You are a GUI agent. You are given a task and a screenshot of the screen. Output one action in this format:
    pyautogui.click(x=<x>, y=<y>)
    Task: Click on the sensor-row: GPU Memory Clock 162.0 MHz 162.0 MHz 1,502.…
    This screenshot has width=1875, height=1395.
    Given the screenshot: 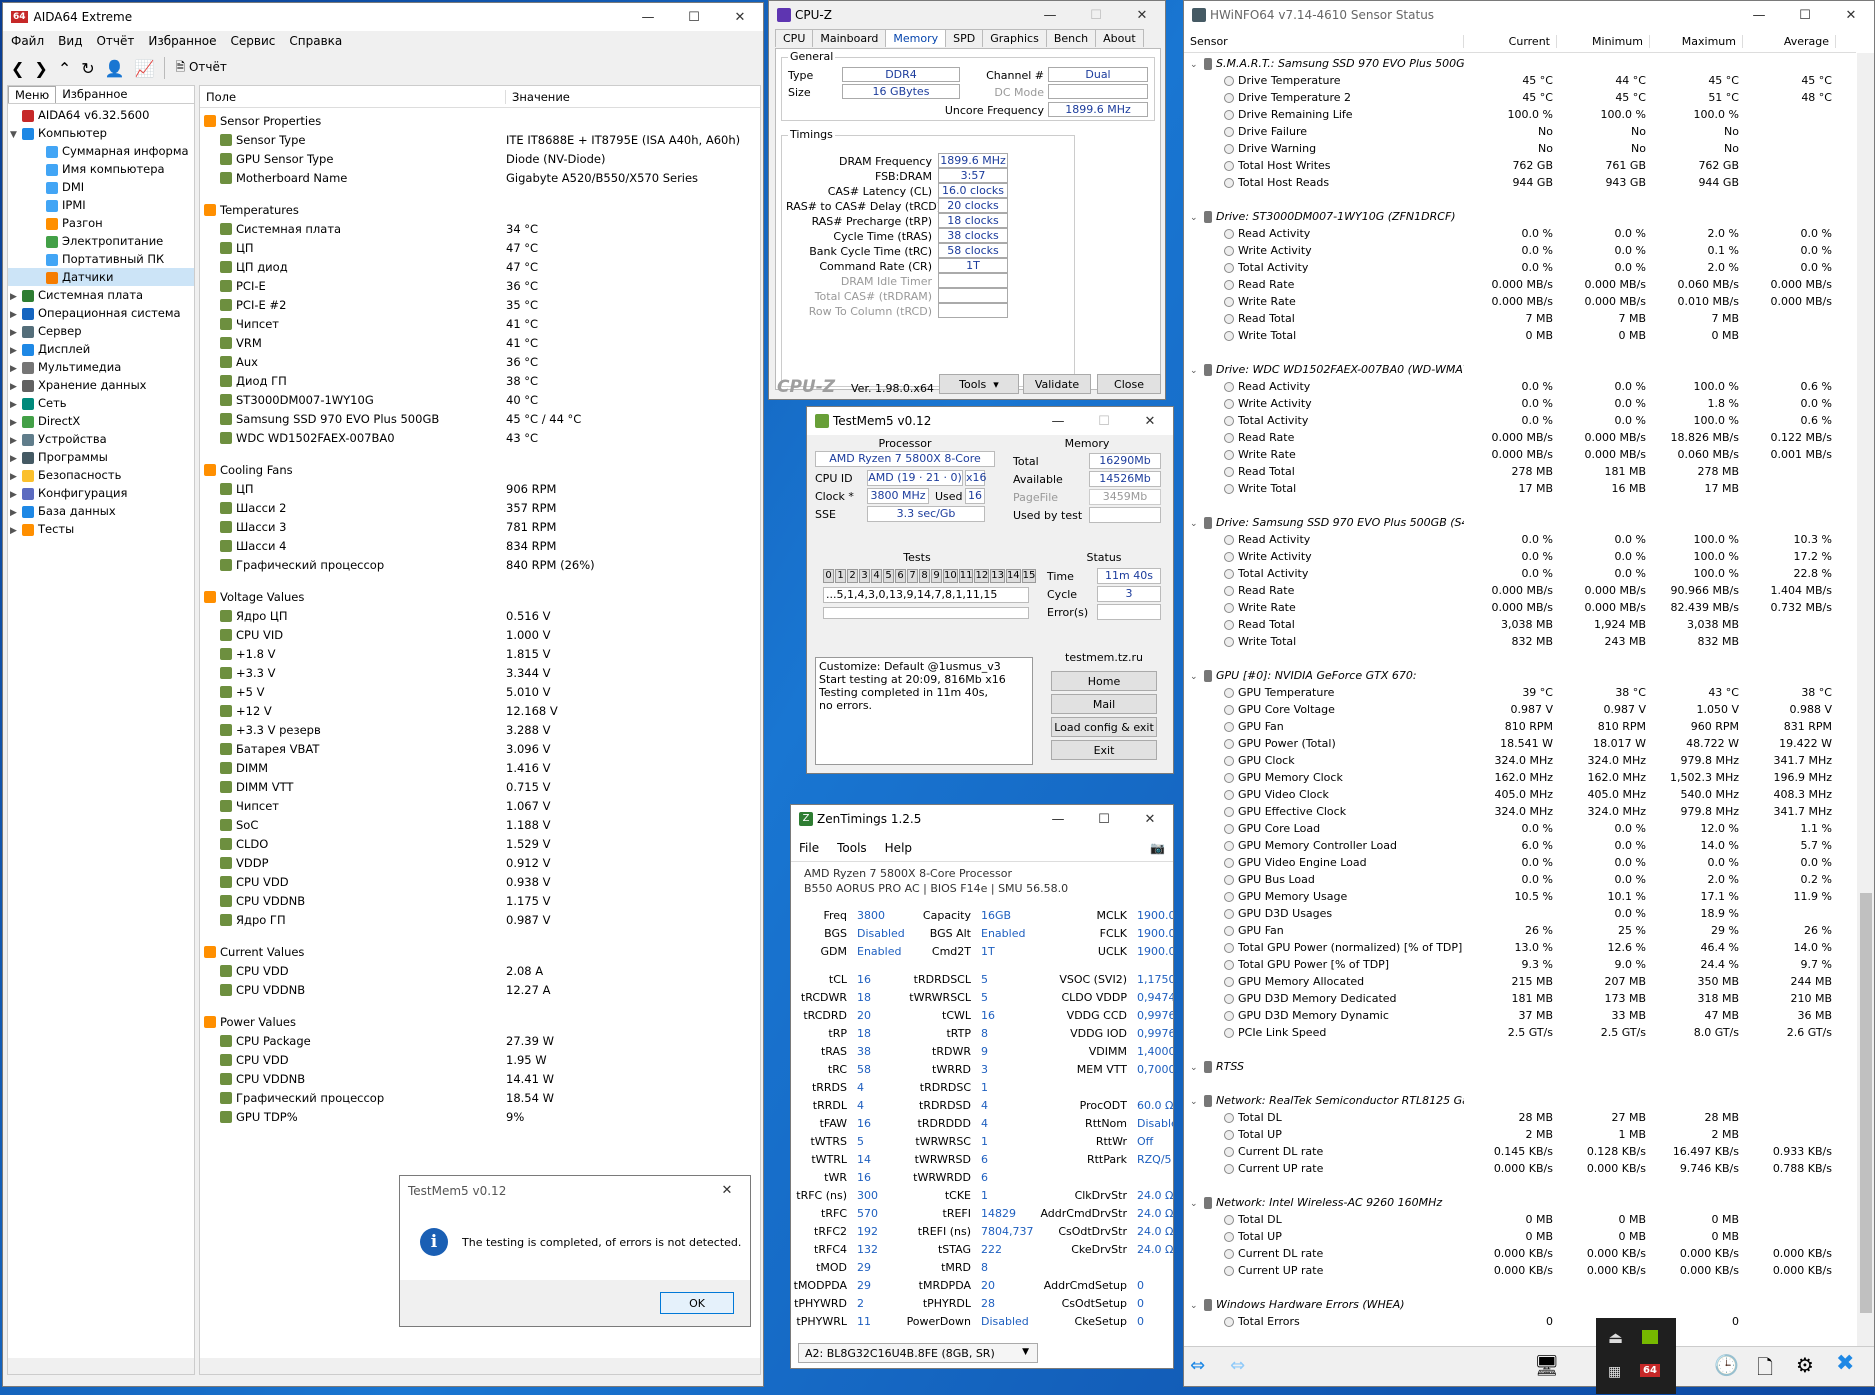 What is the action you would take?
    pyautogui.click(x=1520, y=777)
    